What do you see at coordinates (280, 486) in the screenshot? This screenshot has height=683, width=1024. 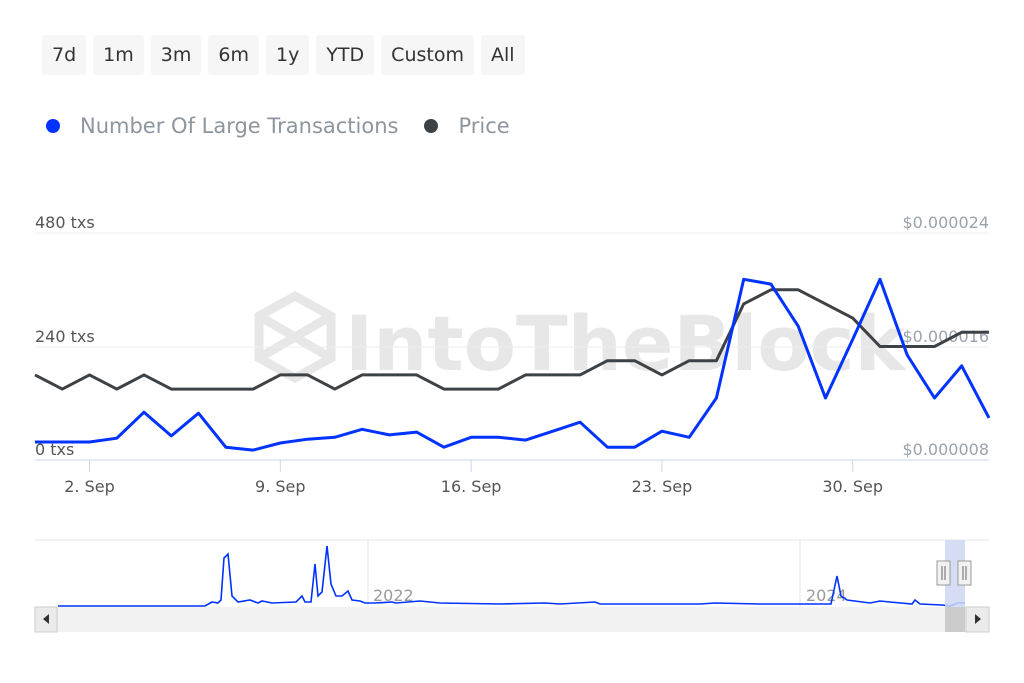 I see `x-tick-label: 9. Sep` at bounding box center [280, 486].